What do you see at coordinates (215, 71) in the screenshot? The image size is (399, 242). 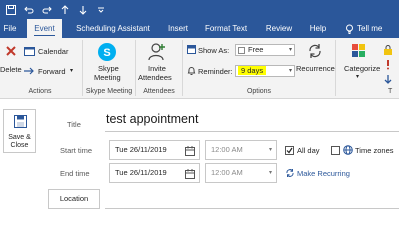 I see `reminder-label: Reminder:` at bounding box center [215, 71].